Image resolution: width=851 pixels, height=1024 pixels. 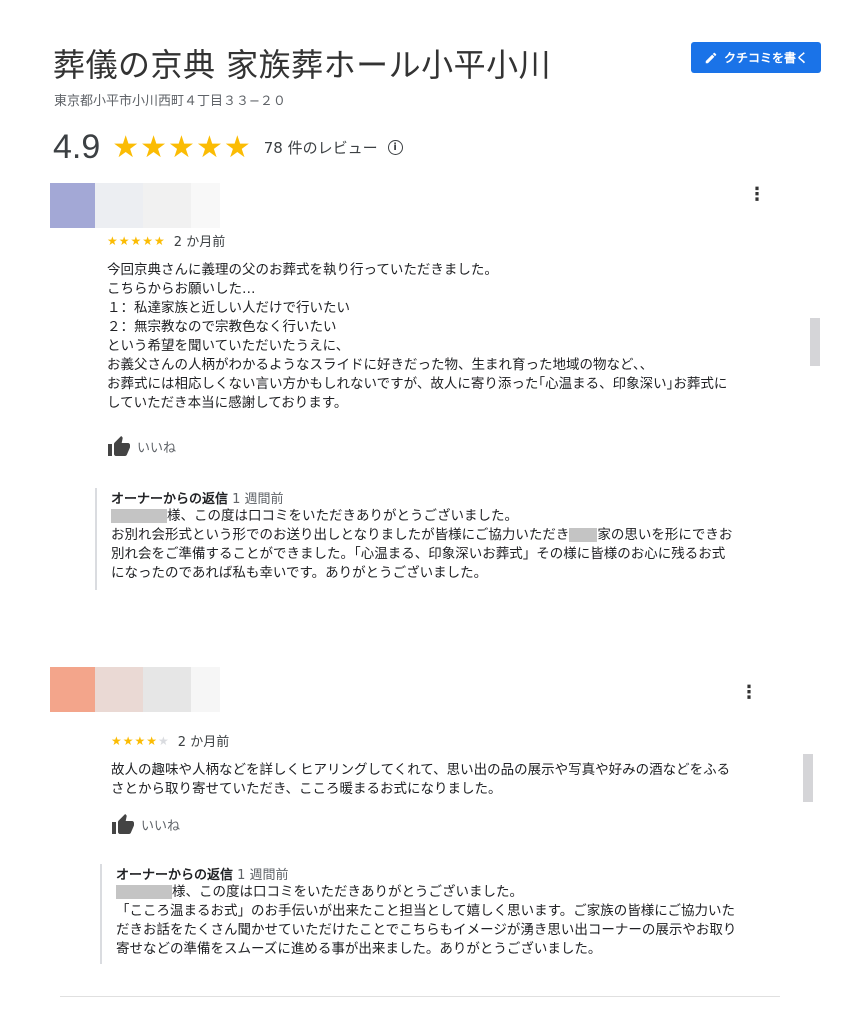 What do you see at coordinates (420, 996) in the screenshot?
I see `divider` at bounding box center [420, 996].